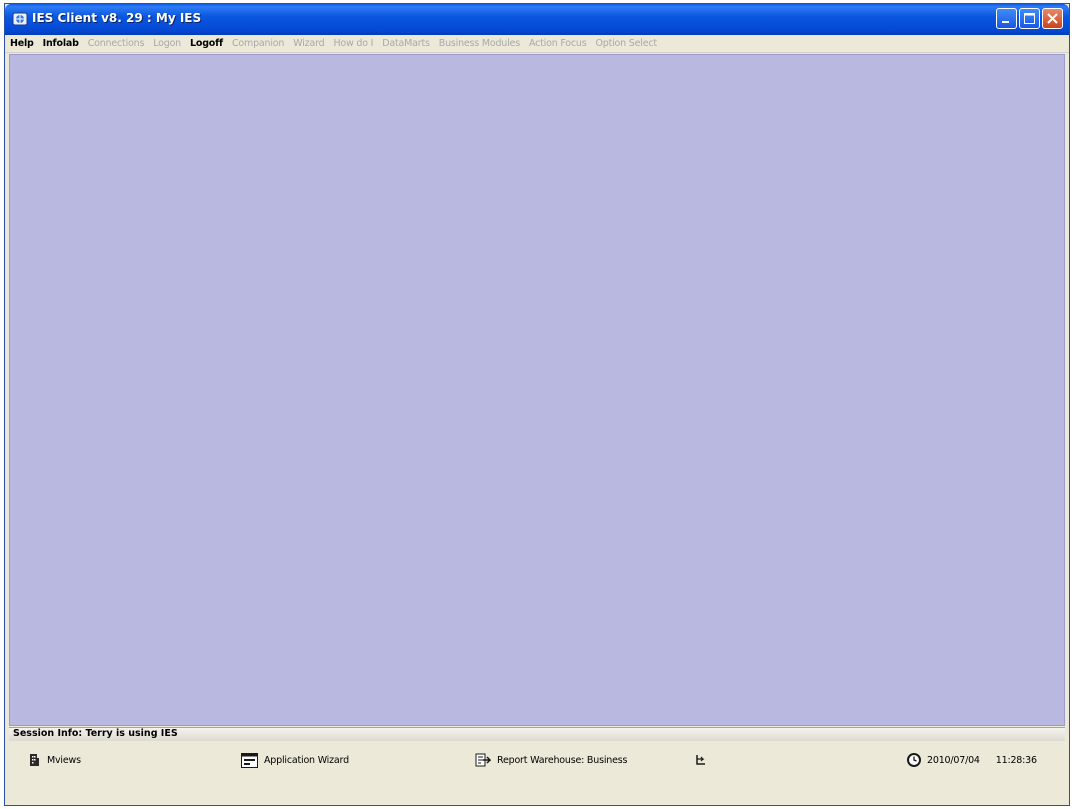  Describe the element at coordinates (95, 733) in the screenshot. I see `session-info-text: Session Info: Terry is using IES` at that location.